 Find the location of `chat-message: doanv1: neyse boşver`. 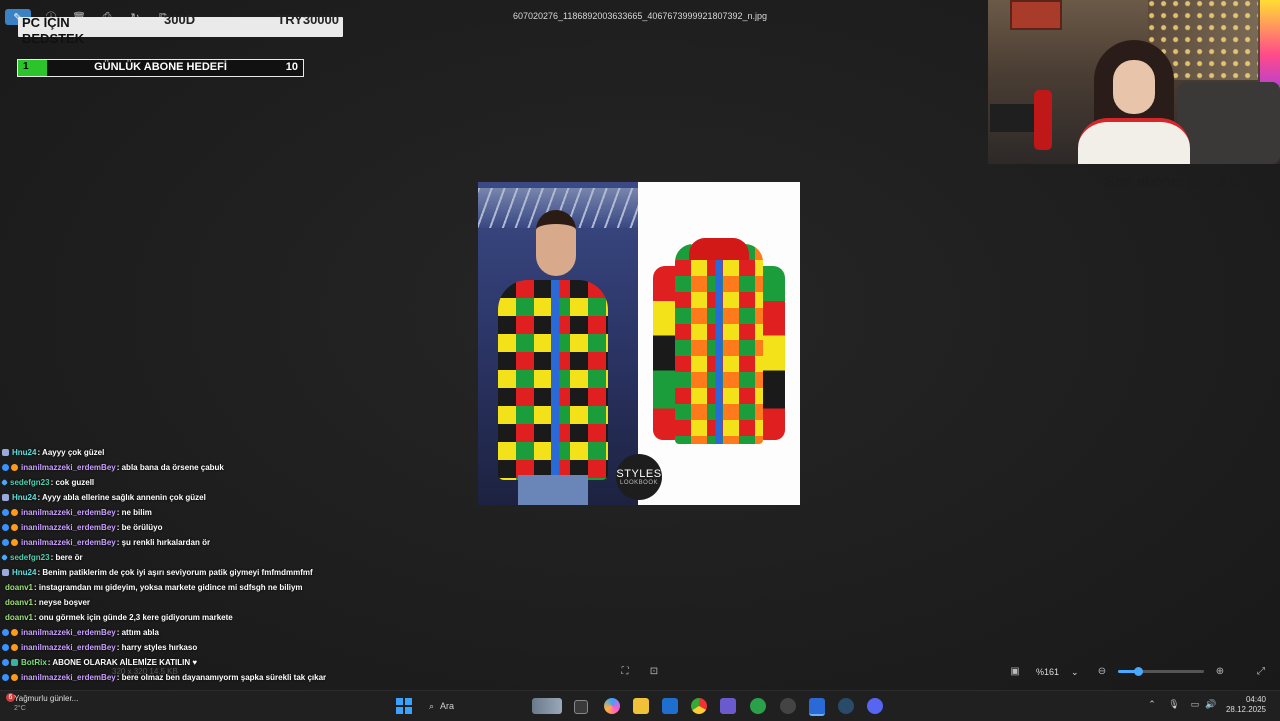

chat-message: doanv1: neyse boşver is located at coordinates (192, 602).